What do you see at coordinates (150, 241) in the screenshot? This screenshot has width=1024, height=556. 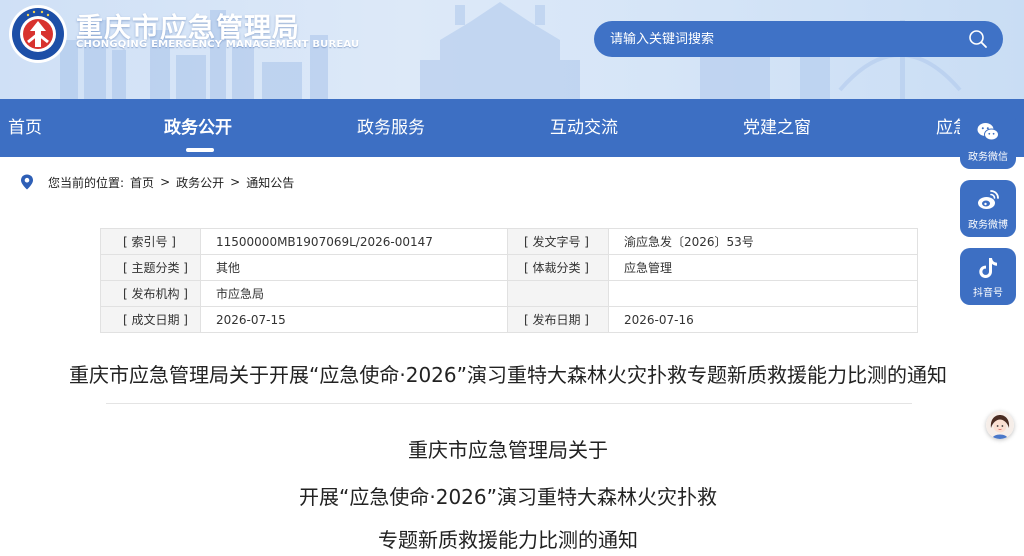 I see `index-number-label: [ 索引号 ]` at bounding box center [150, 241].